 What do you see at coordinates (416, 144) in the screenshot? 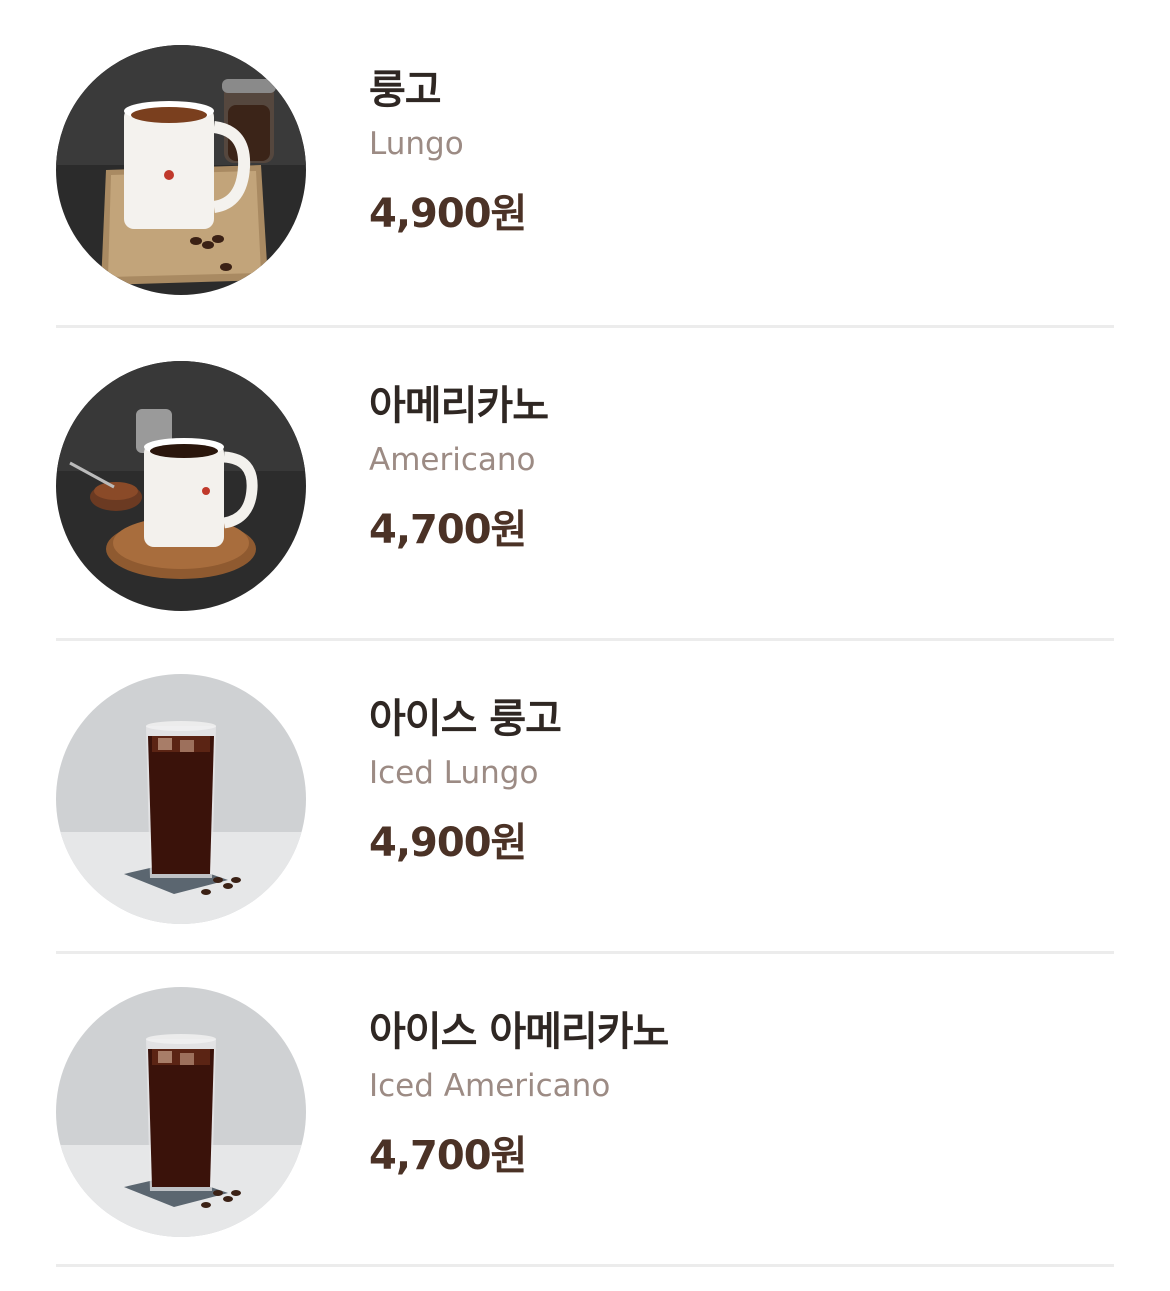
I see `item-name-english: Lungo` at bounding box center [416, 144].